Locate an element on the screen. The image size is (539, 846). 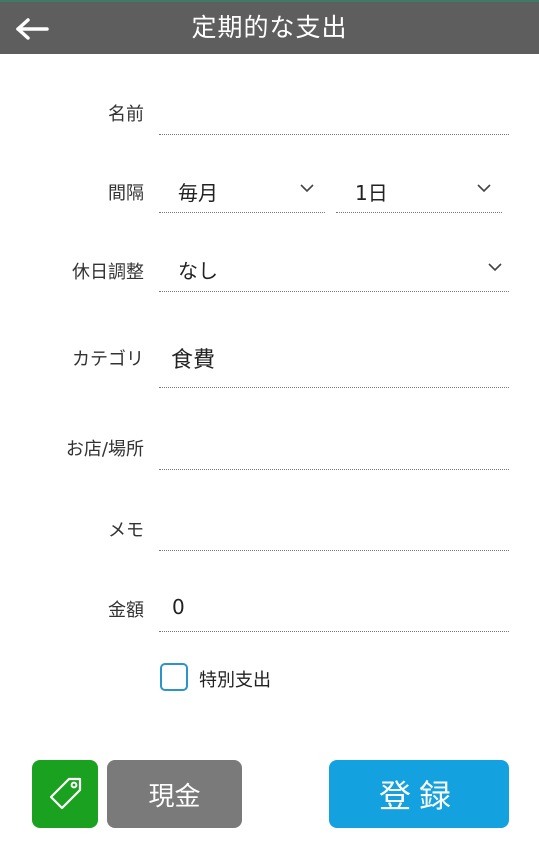
holiday-adjust-select: なし is located at coordinates (334, 271).